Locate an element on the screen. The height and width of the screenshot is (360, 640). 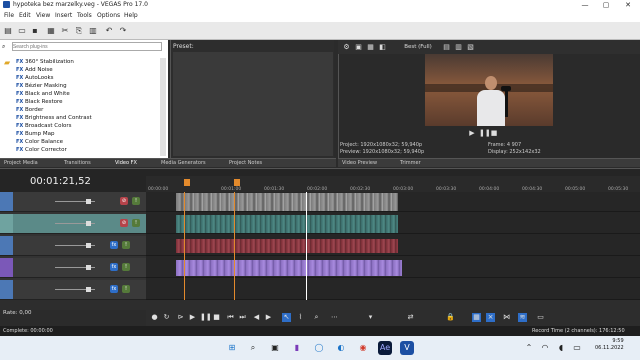
task-view-icon: ▣ is located at coordinates (275, 348).